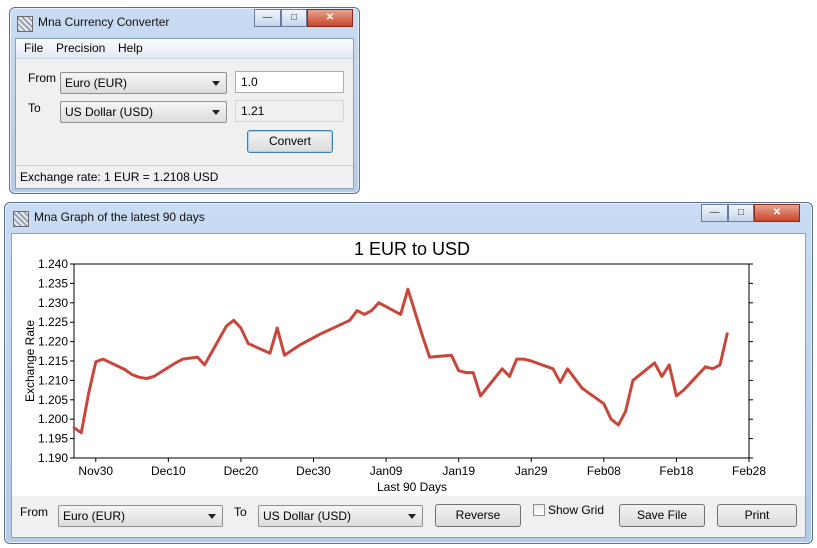 This screenshot has height=548, width=817. Describe the element at coordinates (307, 516) in the screenshot. I see `graph-to-value: US Dollar (USD)` at that location.